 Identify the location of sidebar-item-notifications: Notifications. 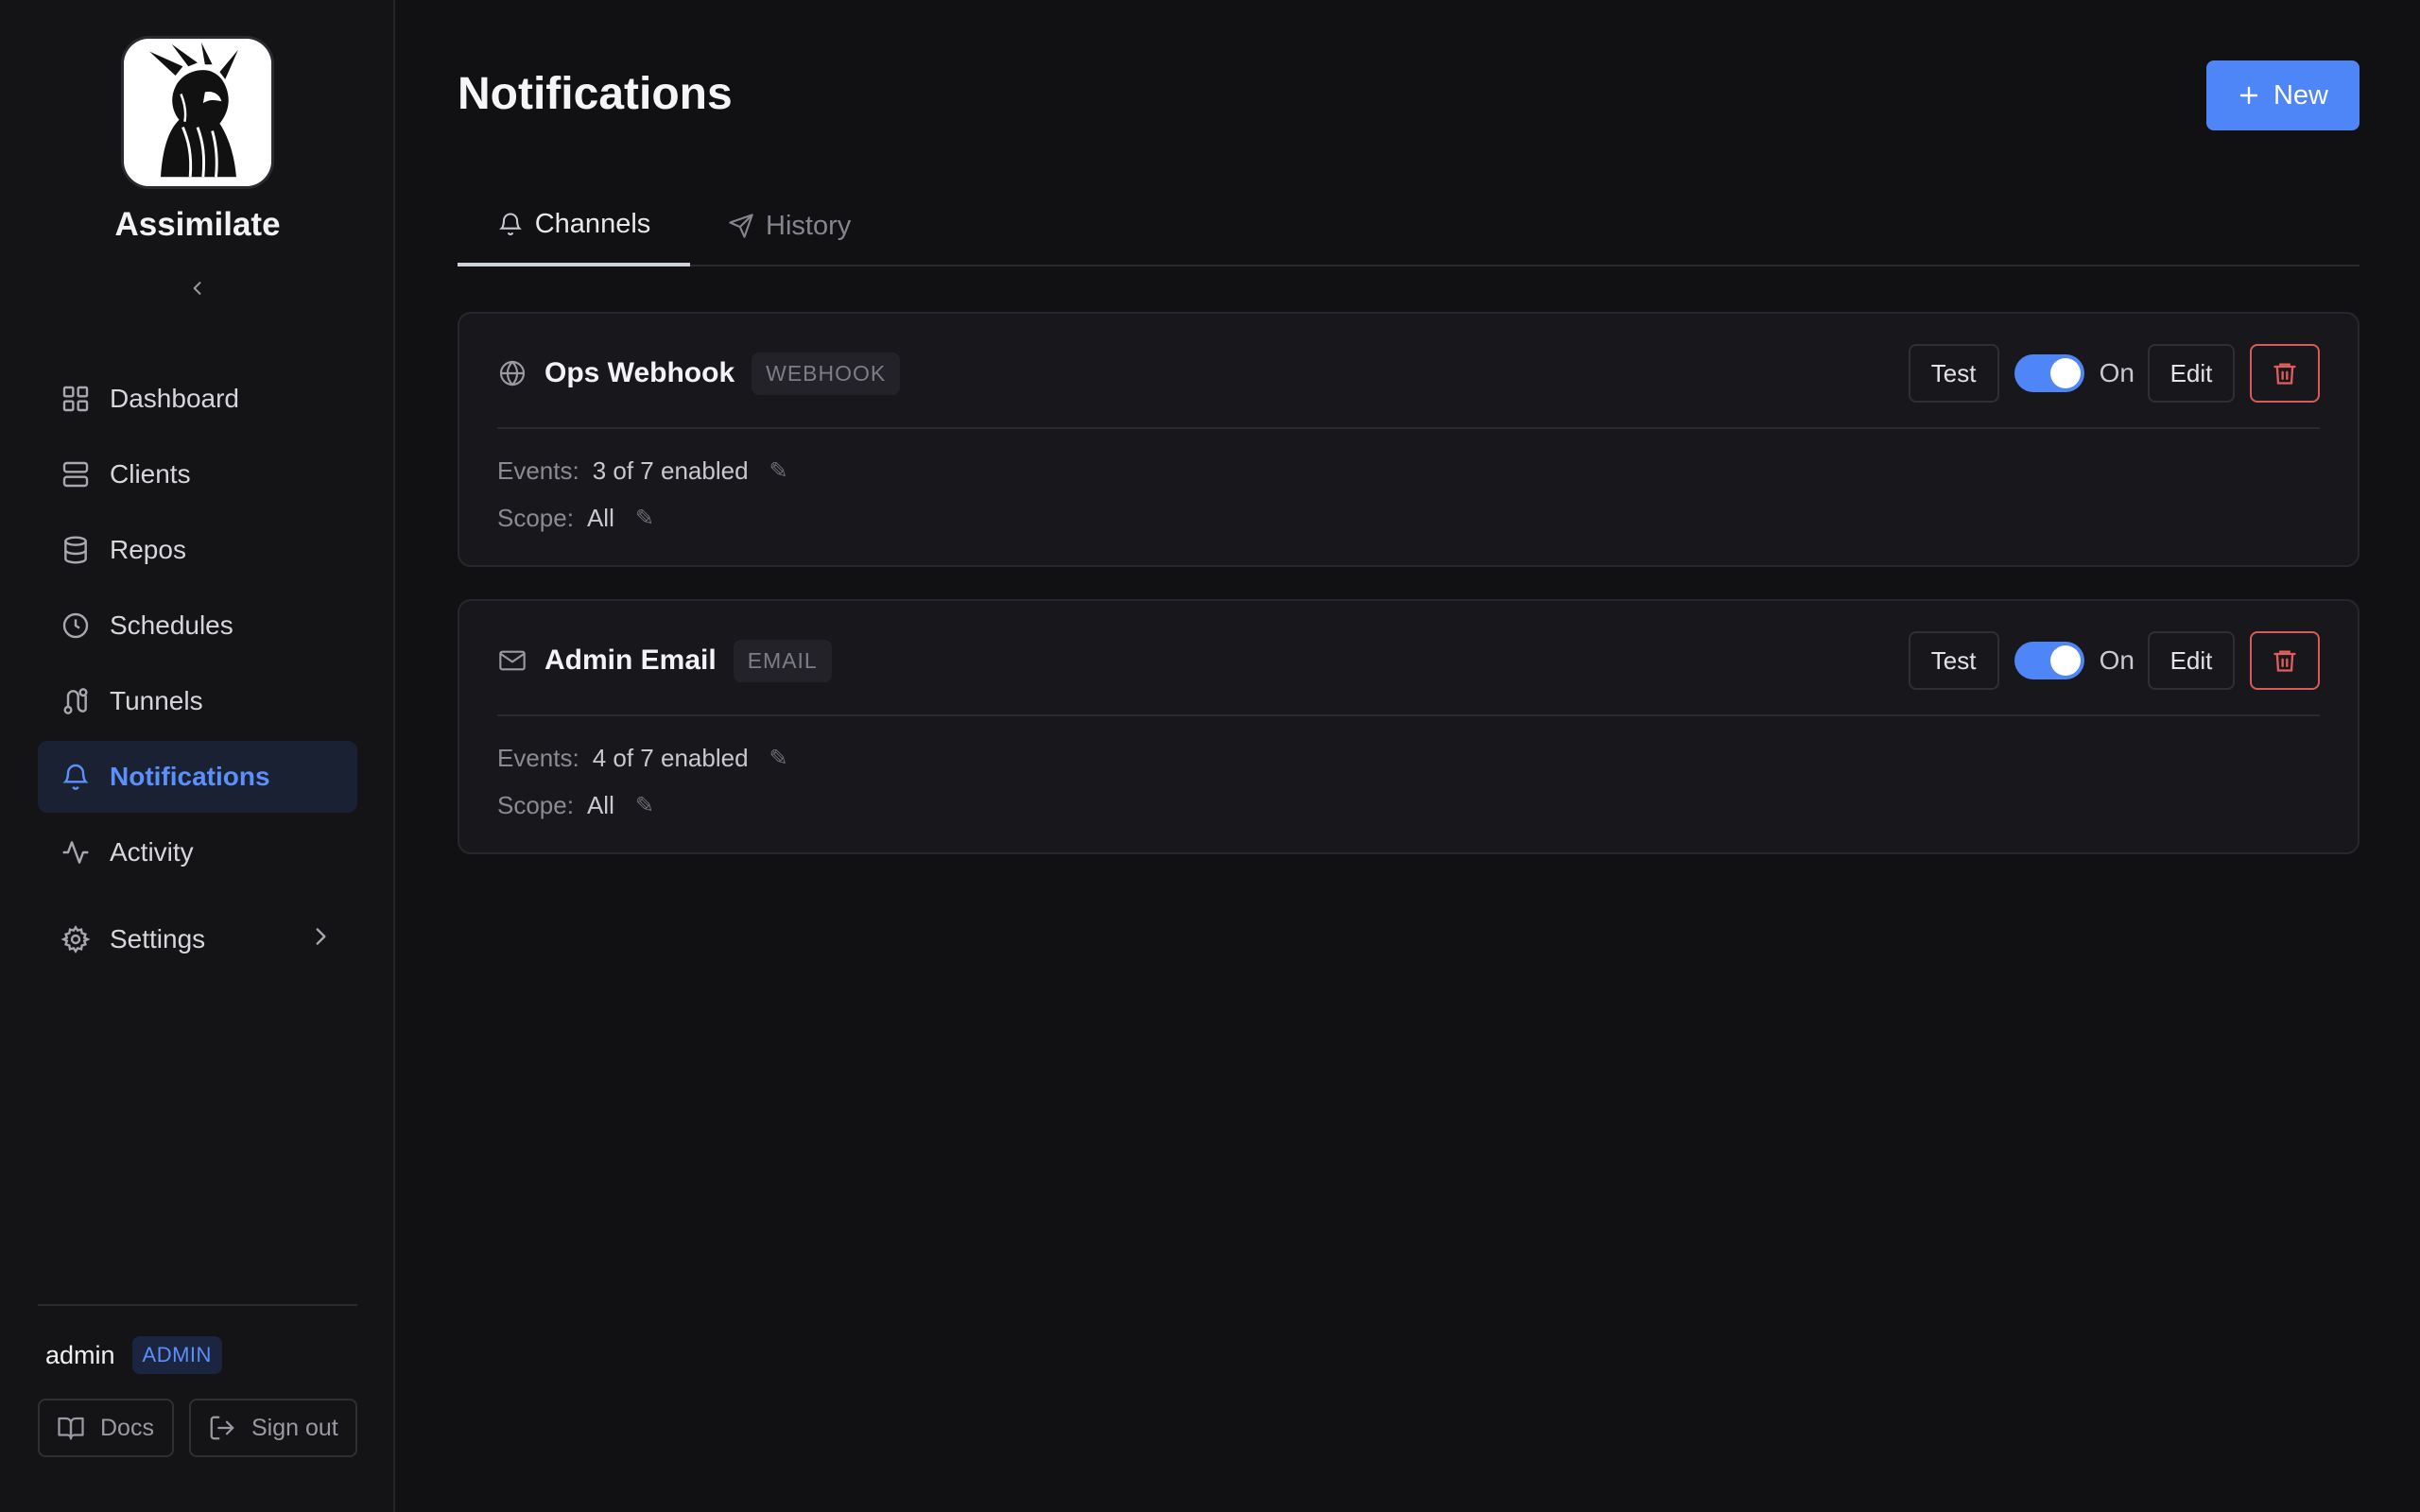
(197, 777).